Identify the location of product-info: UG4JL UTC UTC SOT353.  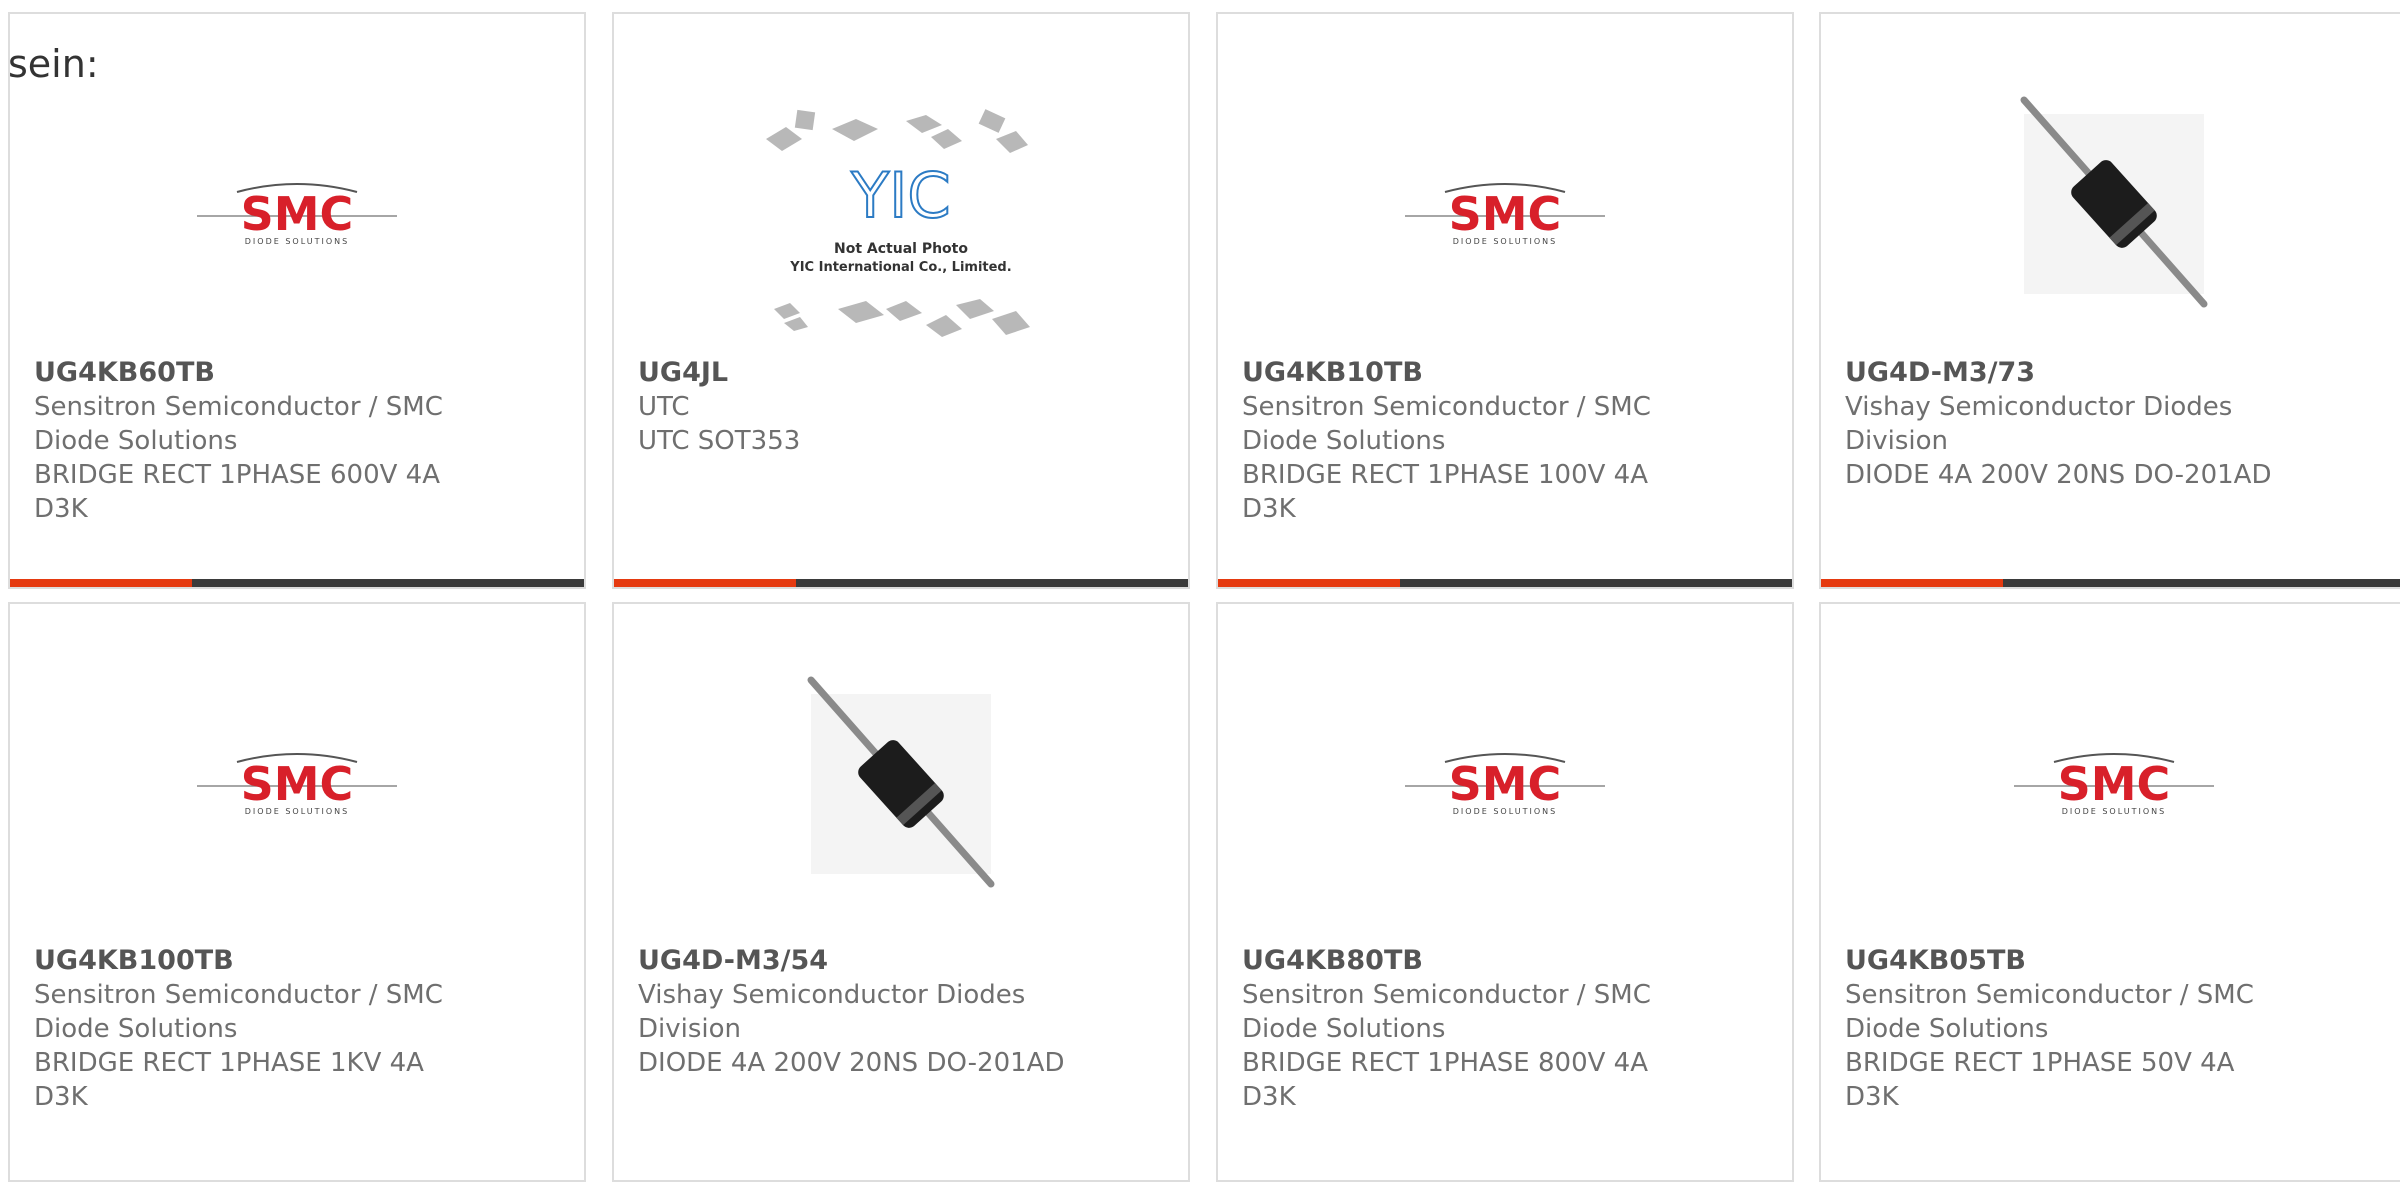
(903, 407).